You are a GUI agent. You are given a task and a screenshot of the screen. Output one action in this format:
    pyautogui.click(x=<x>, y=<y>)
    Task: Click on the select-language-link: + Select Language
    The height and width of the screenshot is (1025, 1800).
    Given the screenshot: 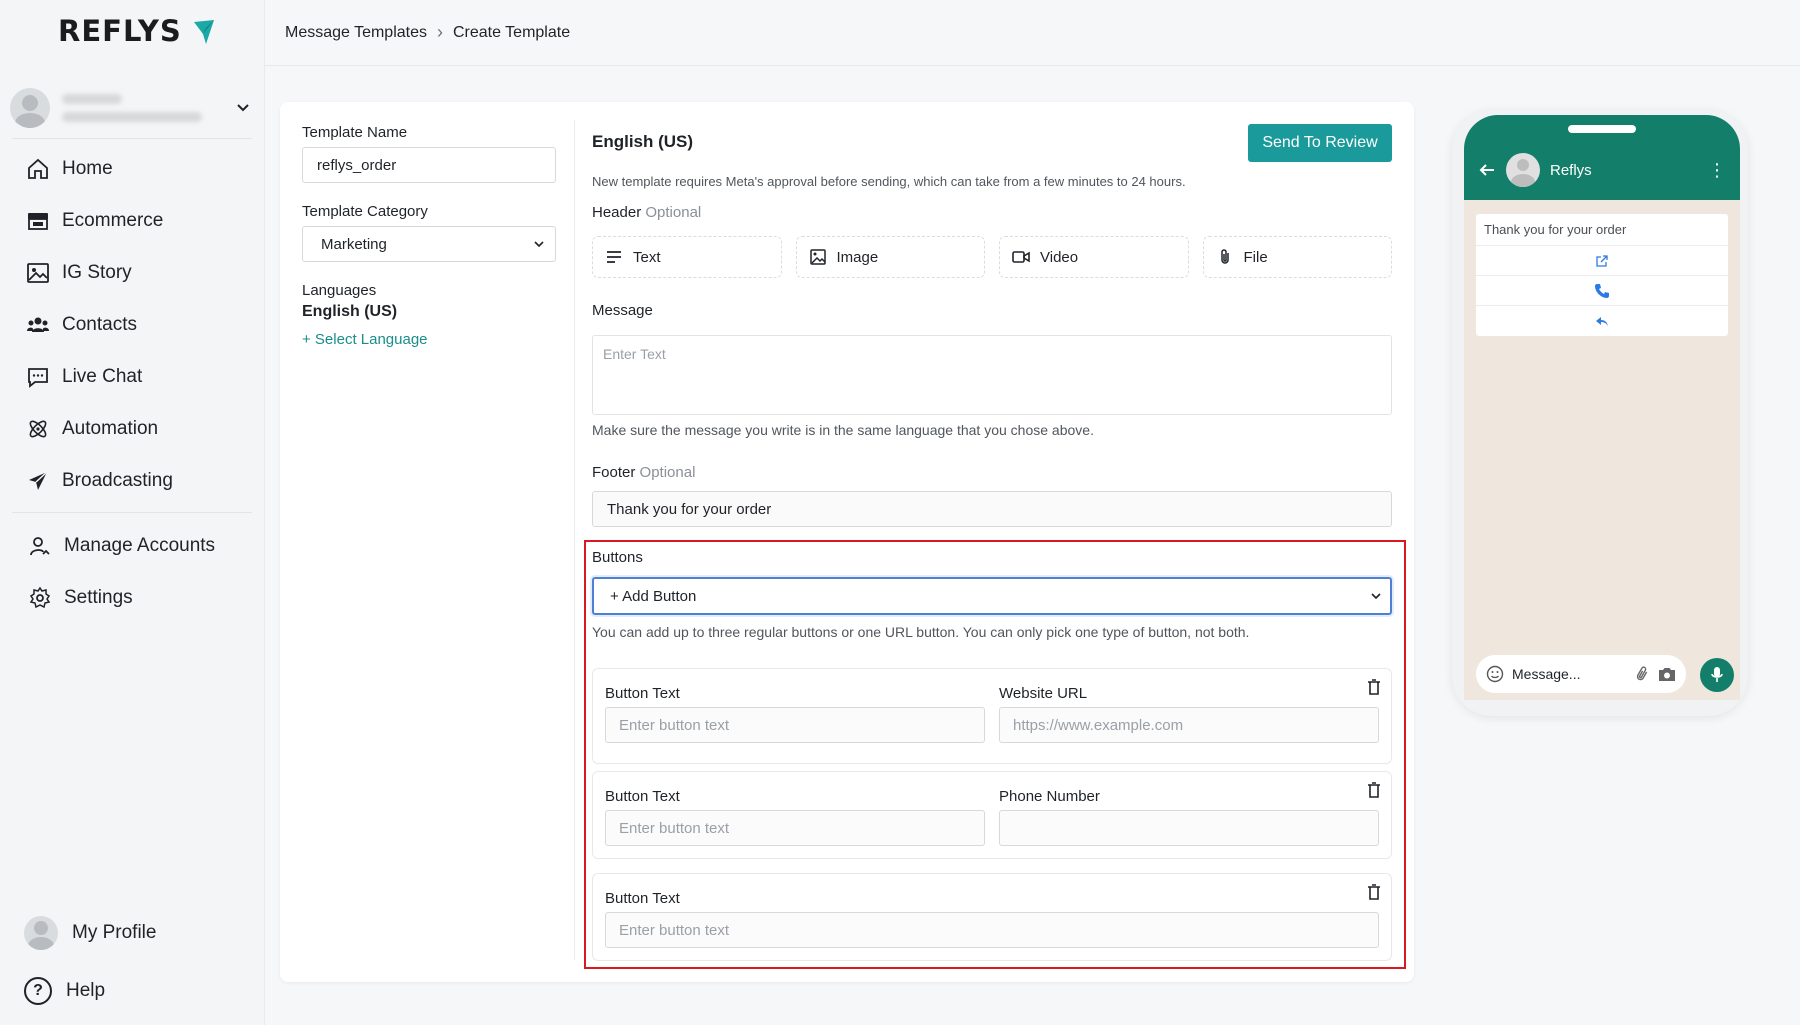 What is the action you would take?
    pyautogui.click(x=430, y=339)
    